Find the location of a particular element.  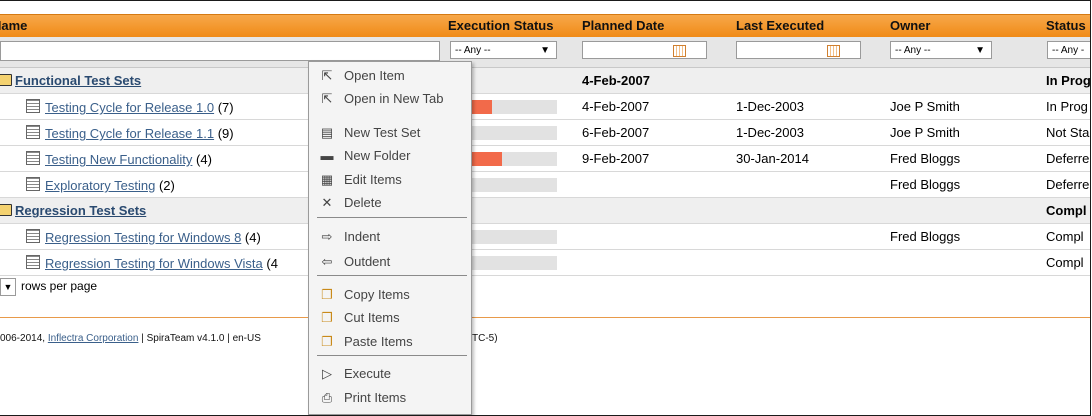

row-name-cell: Regression Test Sets is located at coordinates (73, 210).